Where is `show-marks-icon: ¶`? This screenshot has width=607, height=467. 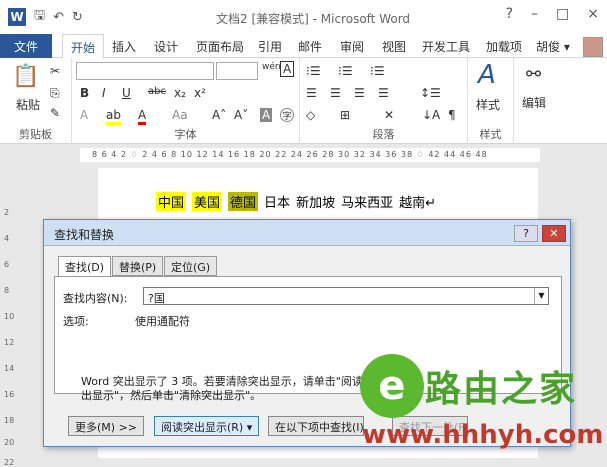
show-marks-icon: ¶ is located at coordinates (452, 115).